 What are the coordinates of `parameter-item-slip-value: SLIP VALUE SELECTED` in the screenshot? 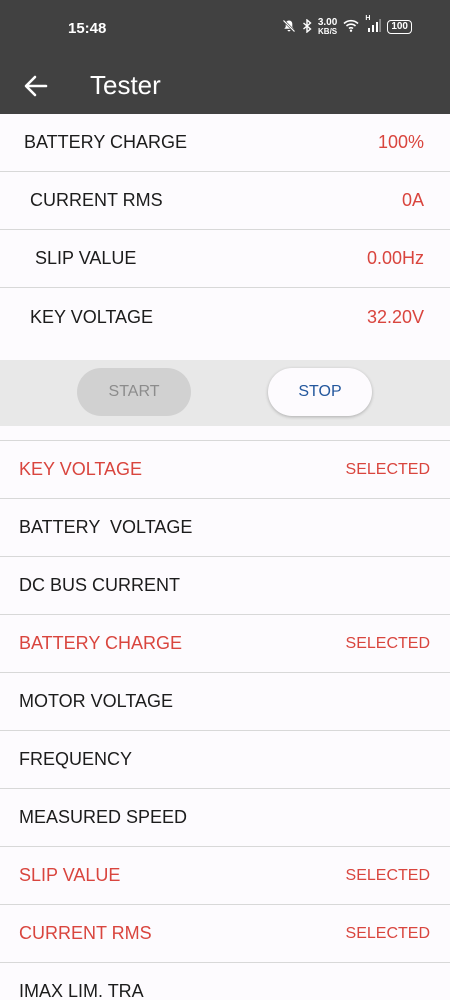 It's located at (225, 876).